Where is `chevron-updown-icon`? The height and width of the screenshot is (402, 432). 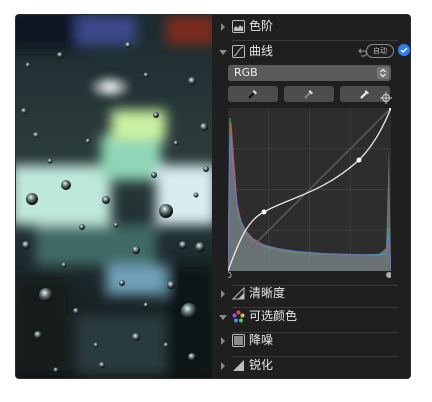 chevron-updown-icon is located at coordinates (383, 73).